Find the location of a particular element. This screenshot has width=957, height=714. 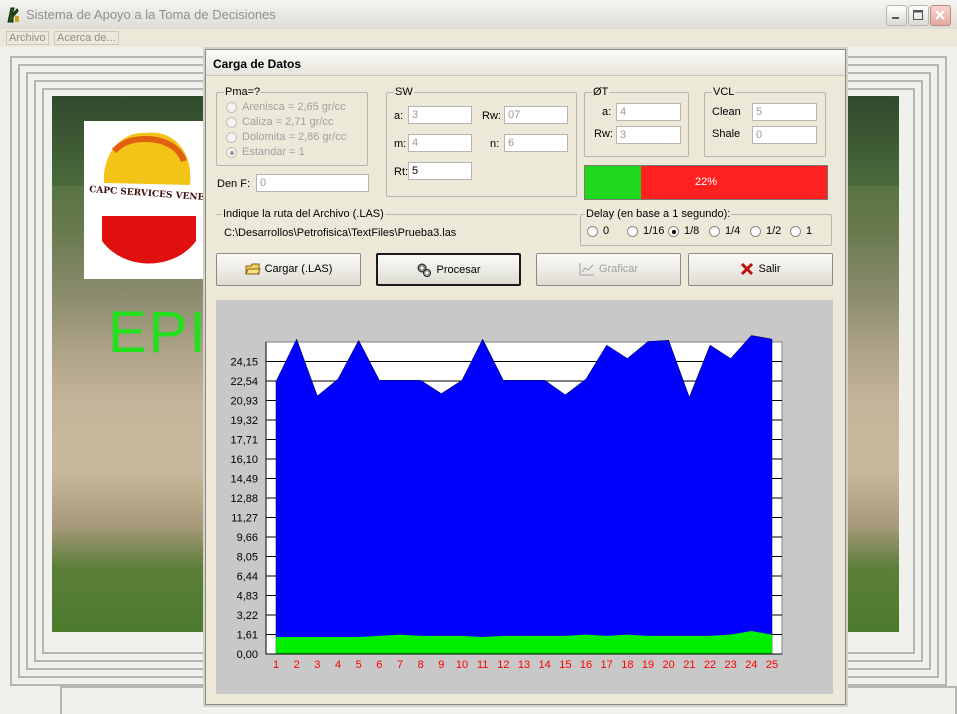

progress-text: 22% is located at coordinates (706, 182).